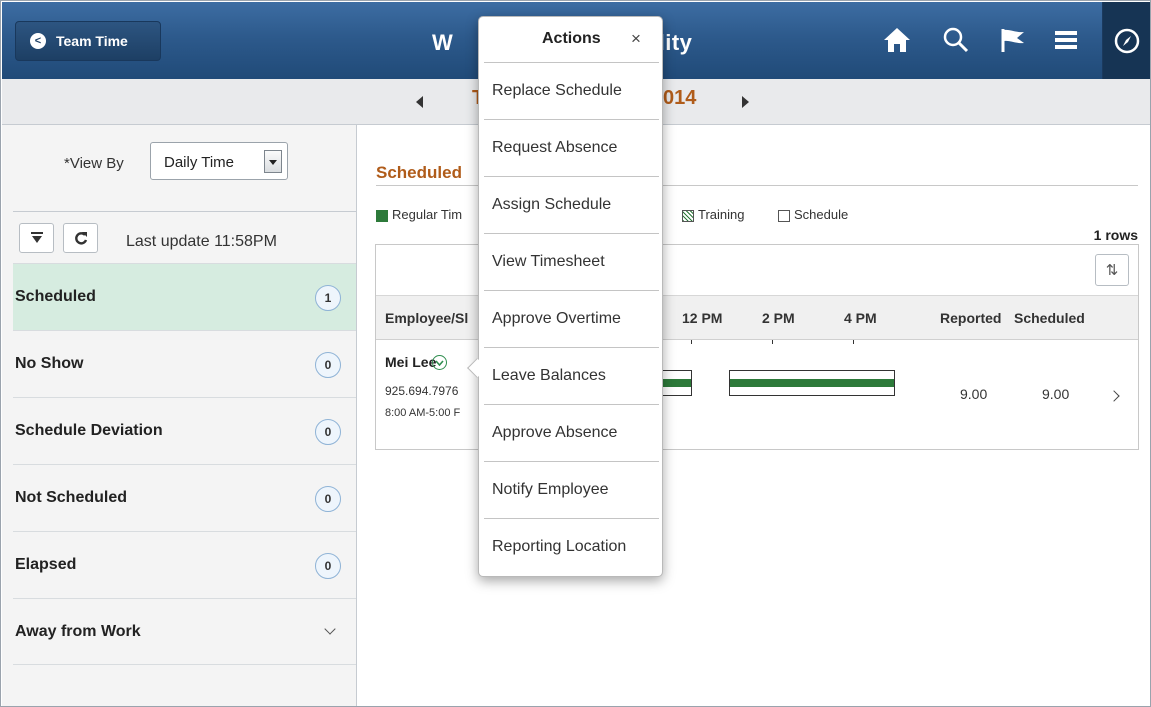  I want to click on category-label: Not Scheduled, so click(71, 497).